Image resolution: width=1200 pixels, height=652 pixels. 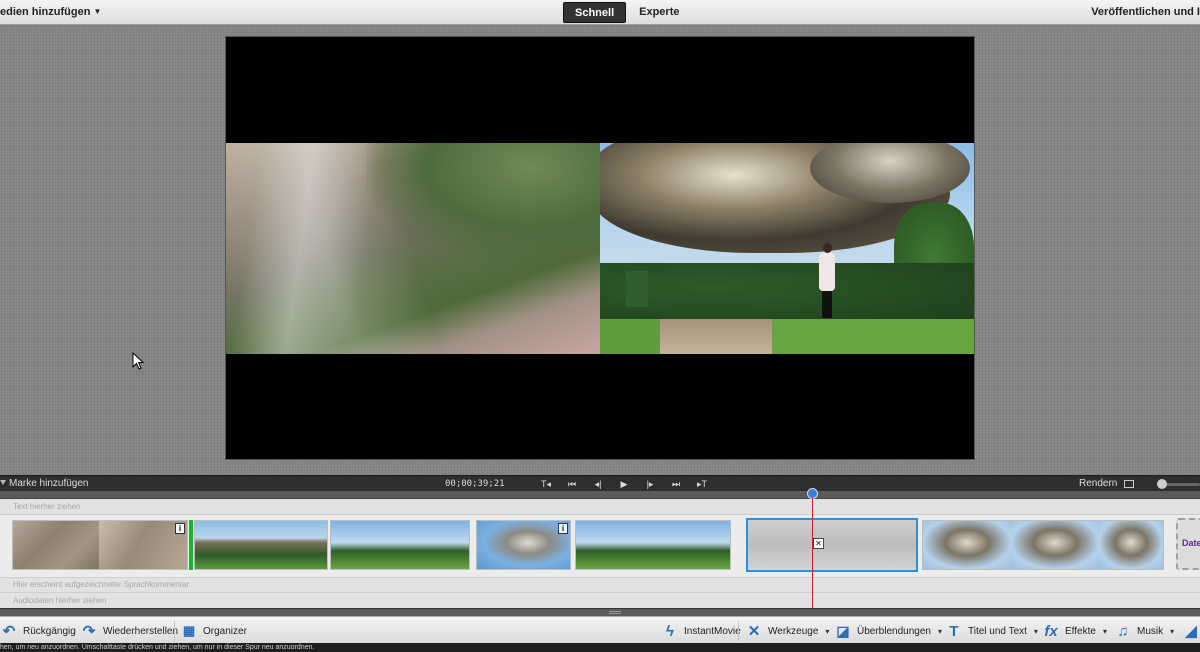 I want to click on tools-menu: ✕ Werkzeuge ▾, so click(x=787, y=631).